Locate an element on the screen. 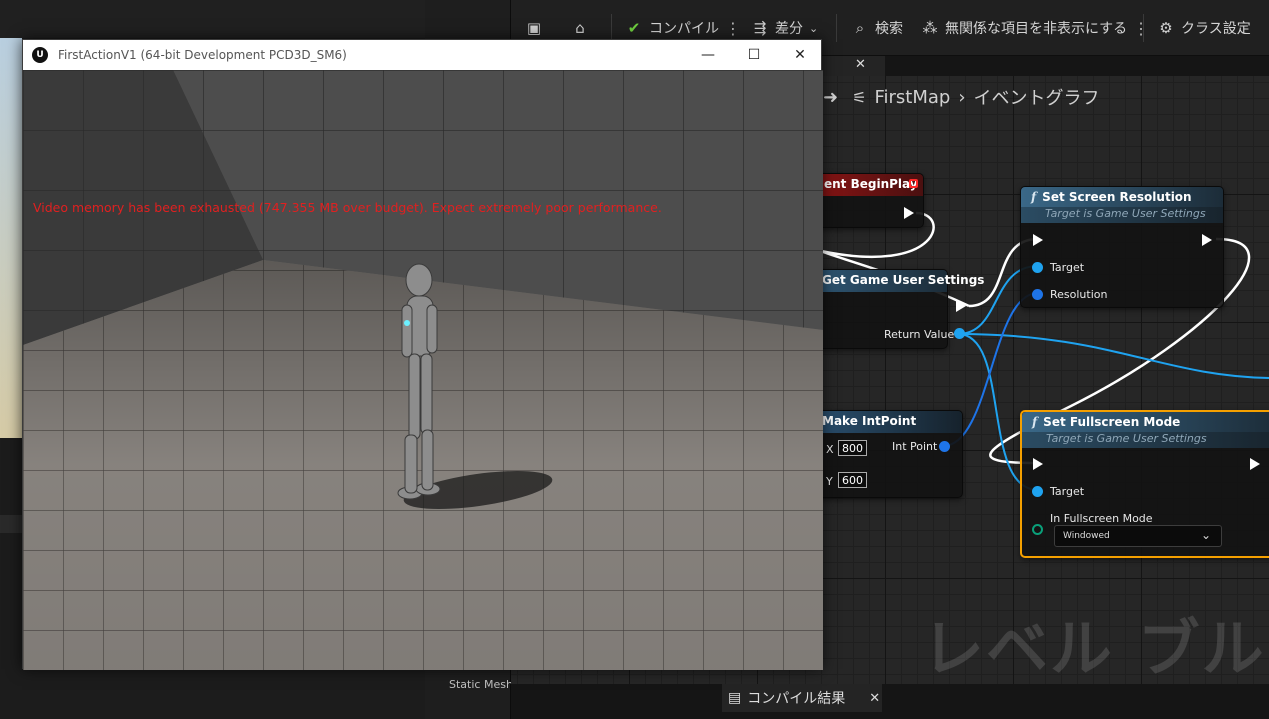 The image size is (1269, 719). node-title: Get Game User Settings is located at coordinates (898, 281).